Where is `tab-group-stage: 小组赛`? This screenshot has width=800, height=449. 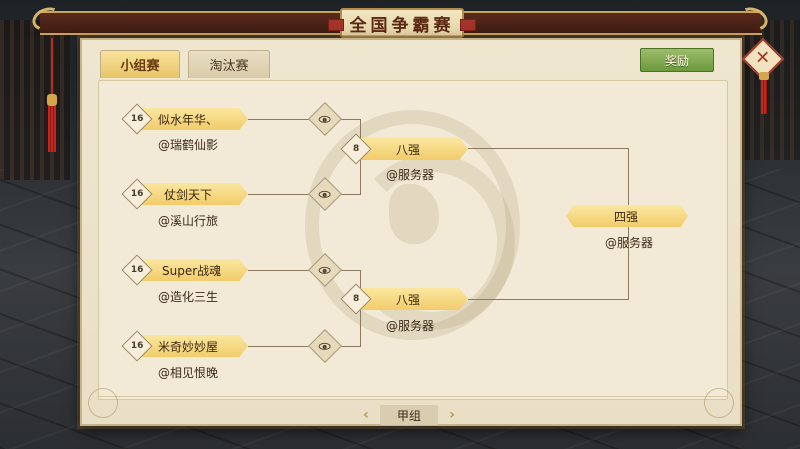 tab-group-stage: 小组赛 is located at coordinates (140, 64).